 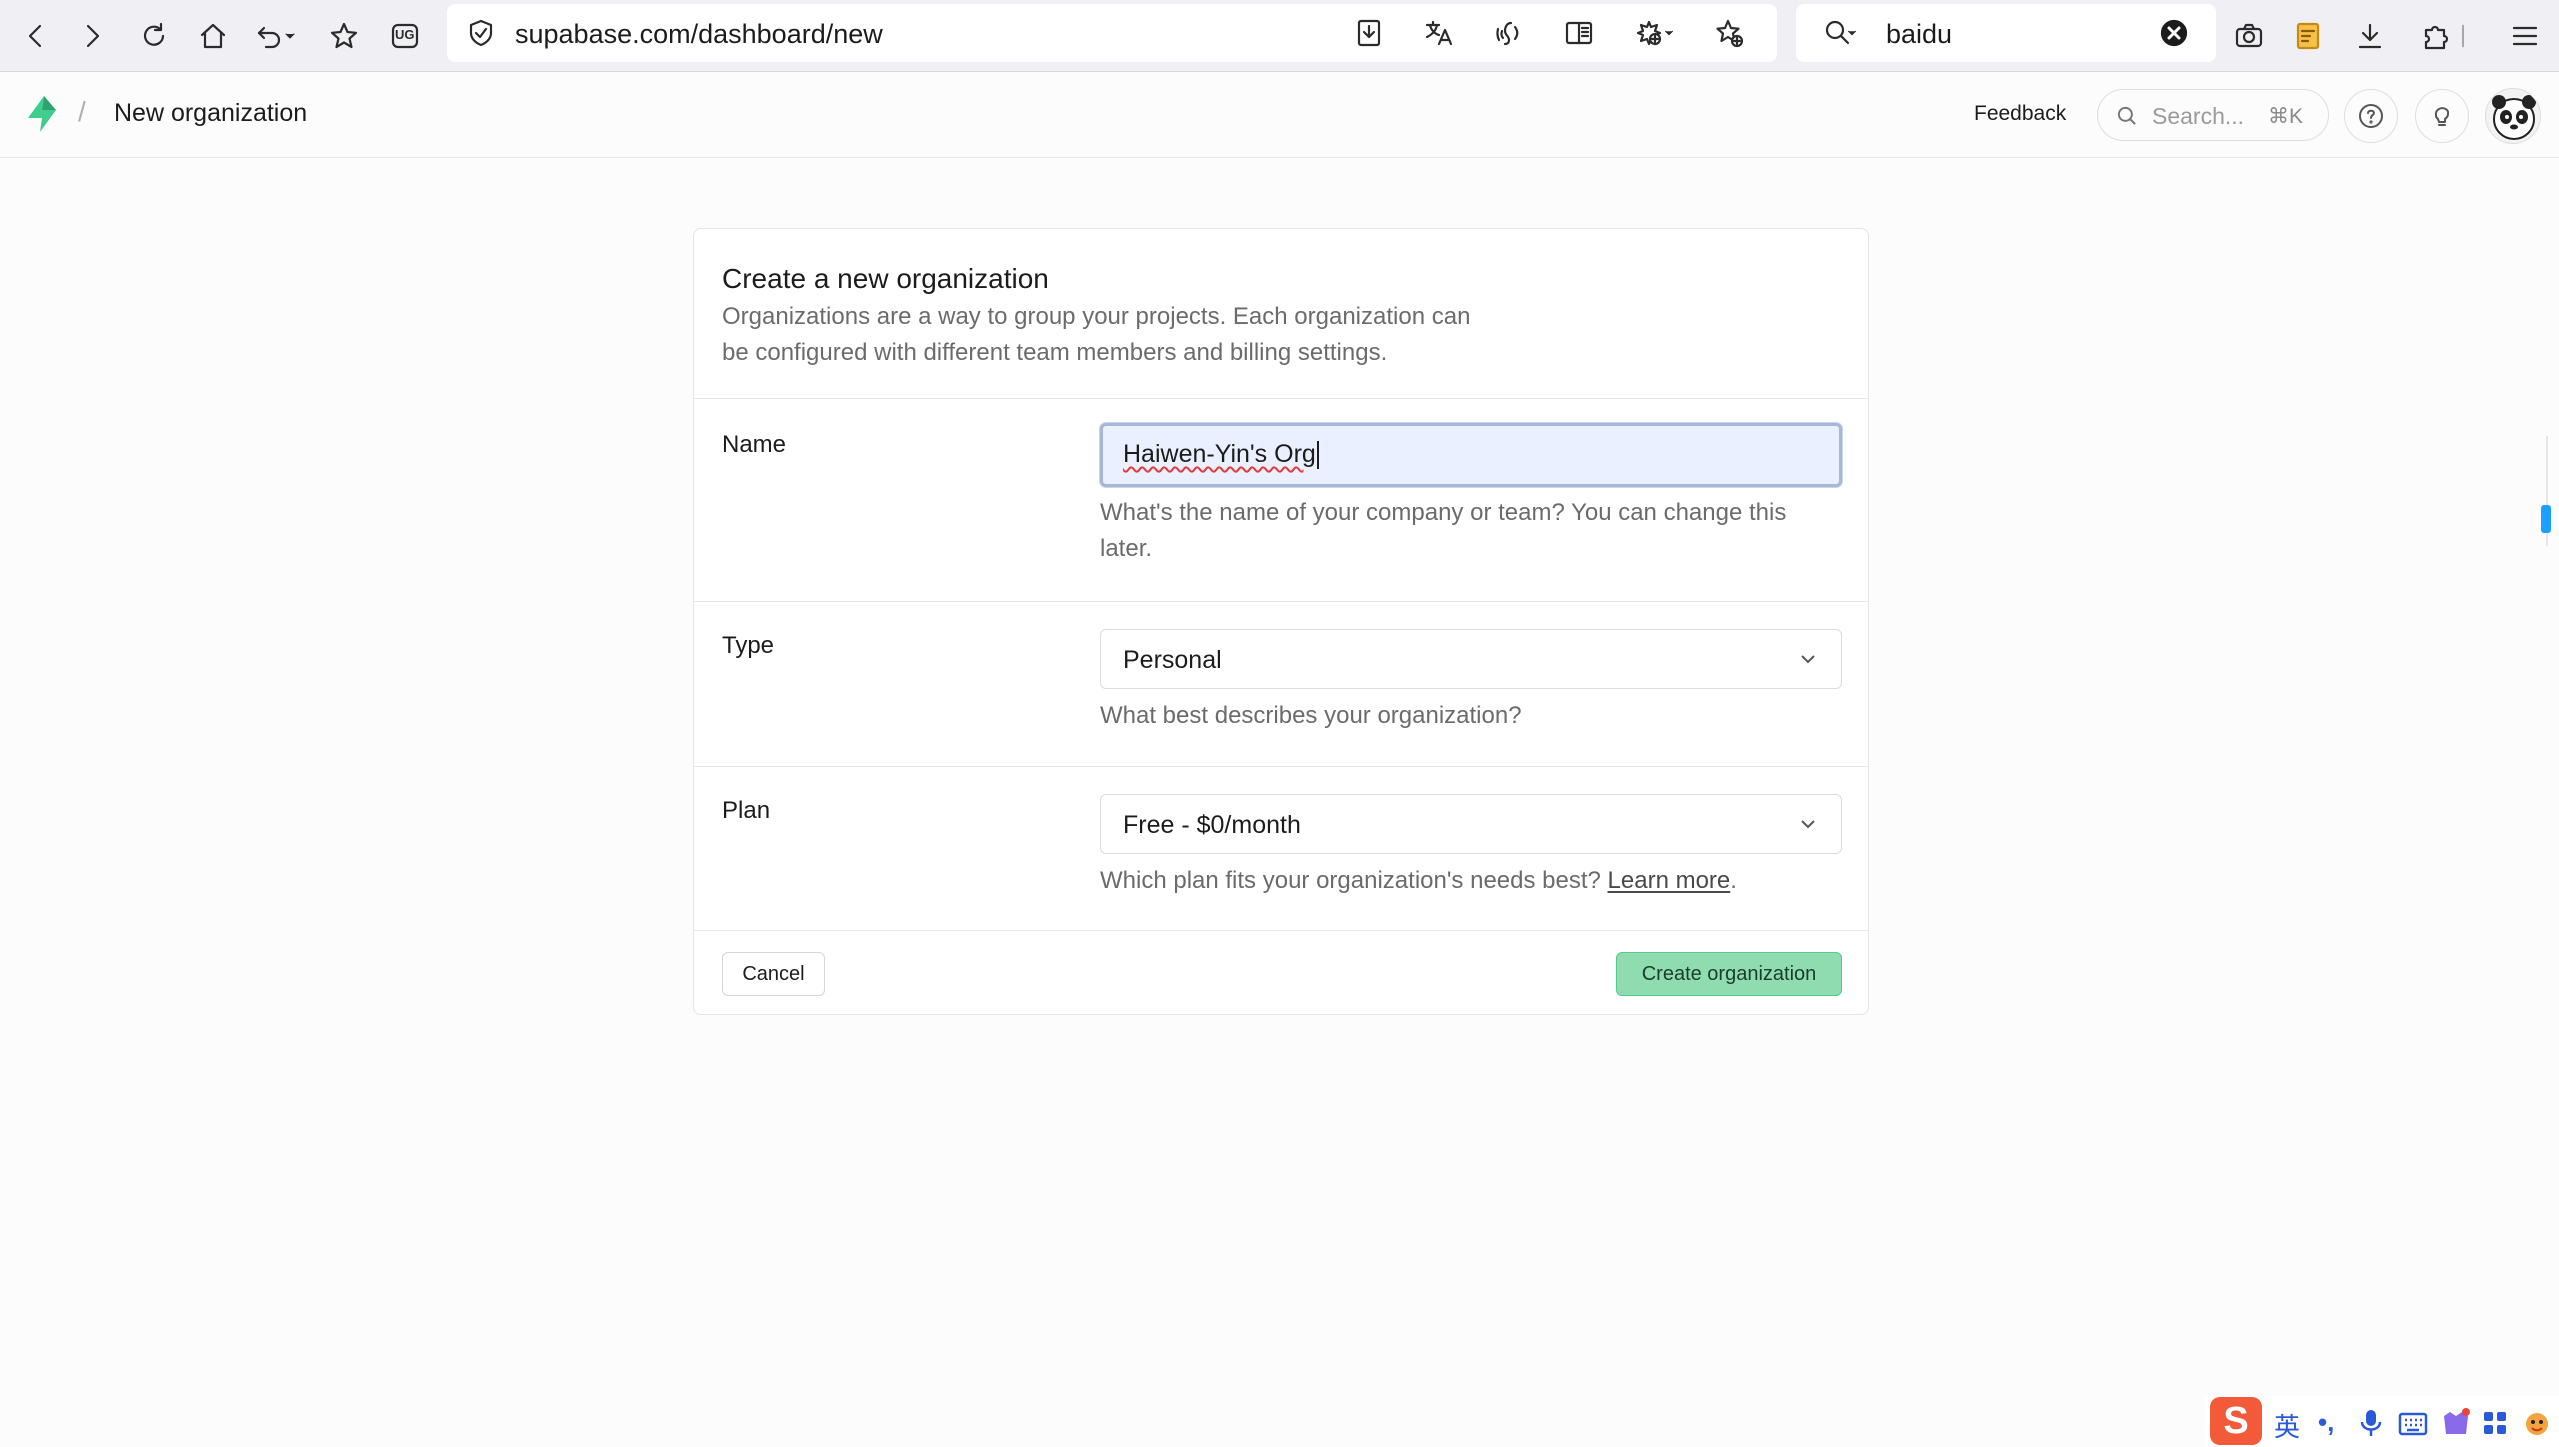 What do you see at coordinates (1369, 33) in the screenshot?
I see `save-page-icon` at bounding box center [1369, 33].